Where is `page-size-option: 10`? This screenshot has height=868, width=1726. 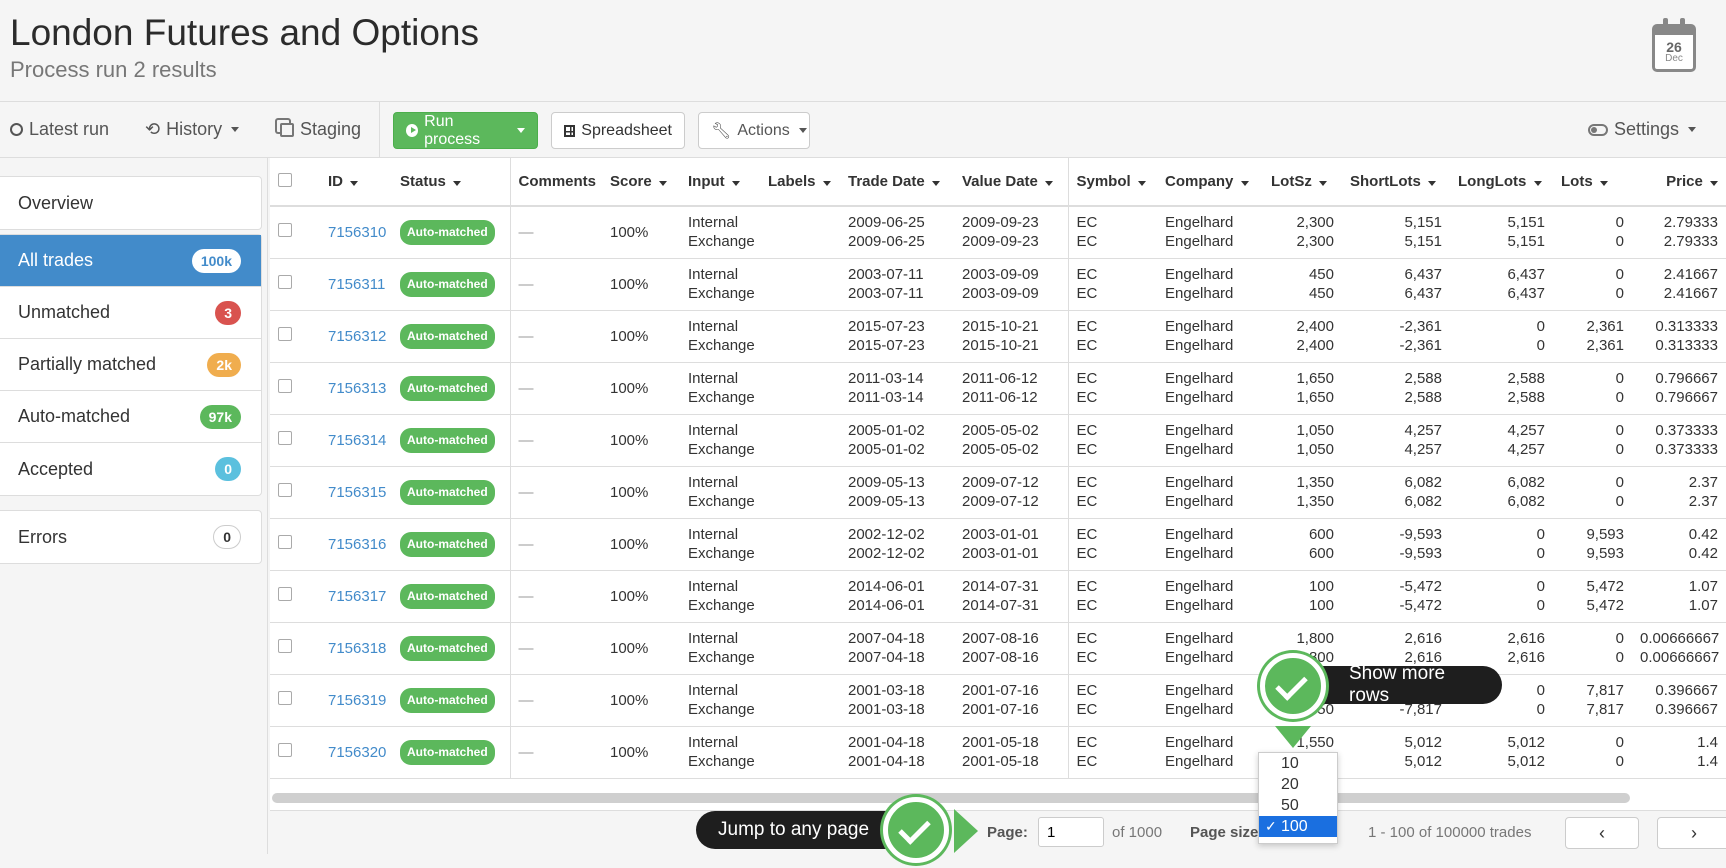 page-size-option: 10 is located at coordinates (1298, 763).